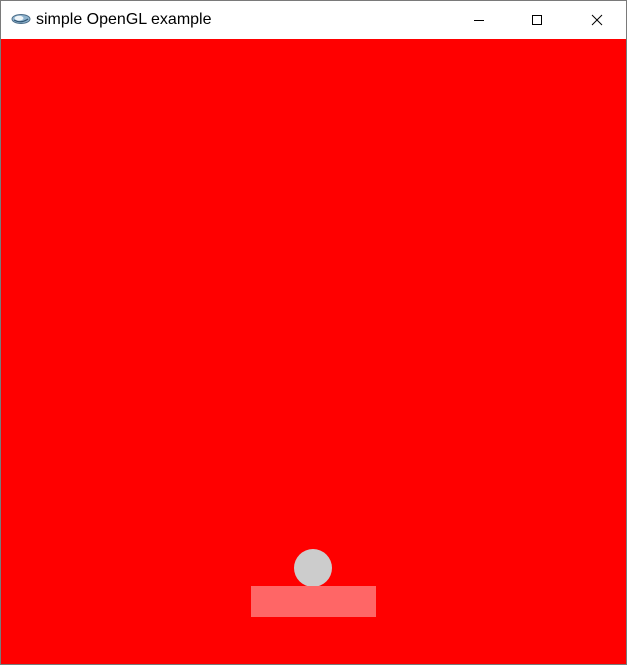 The height and width of the screenshot is (665, 627). What do you see at coordinates (21, 19) in the screenshot?
I see `opengl-app-icon` at bounding box center [21, 19].